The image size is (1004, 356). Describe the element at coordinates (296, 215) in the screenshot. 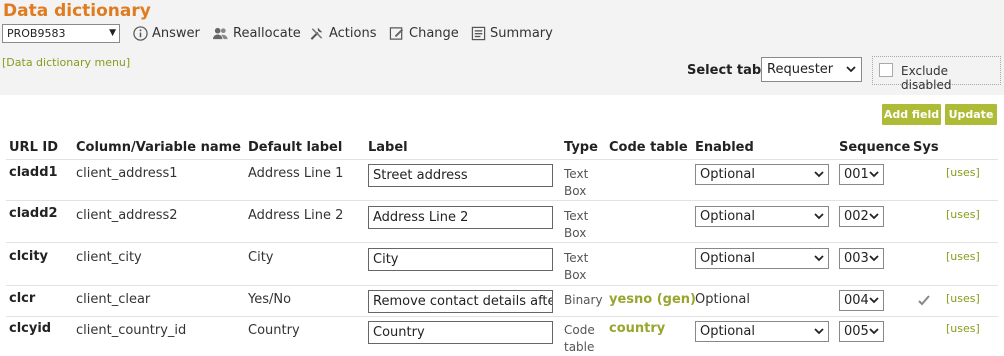

I see `default-label: Address Line 2` at that location.